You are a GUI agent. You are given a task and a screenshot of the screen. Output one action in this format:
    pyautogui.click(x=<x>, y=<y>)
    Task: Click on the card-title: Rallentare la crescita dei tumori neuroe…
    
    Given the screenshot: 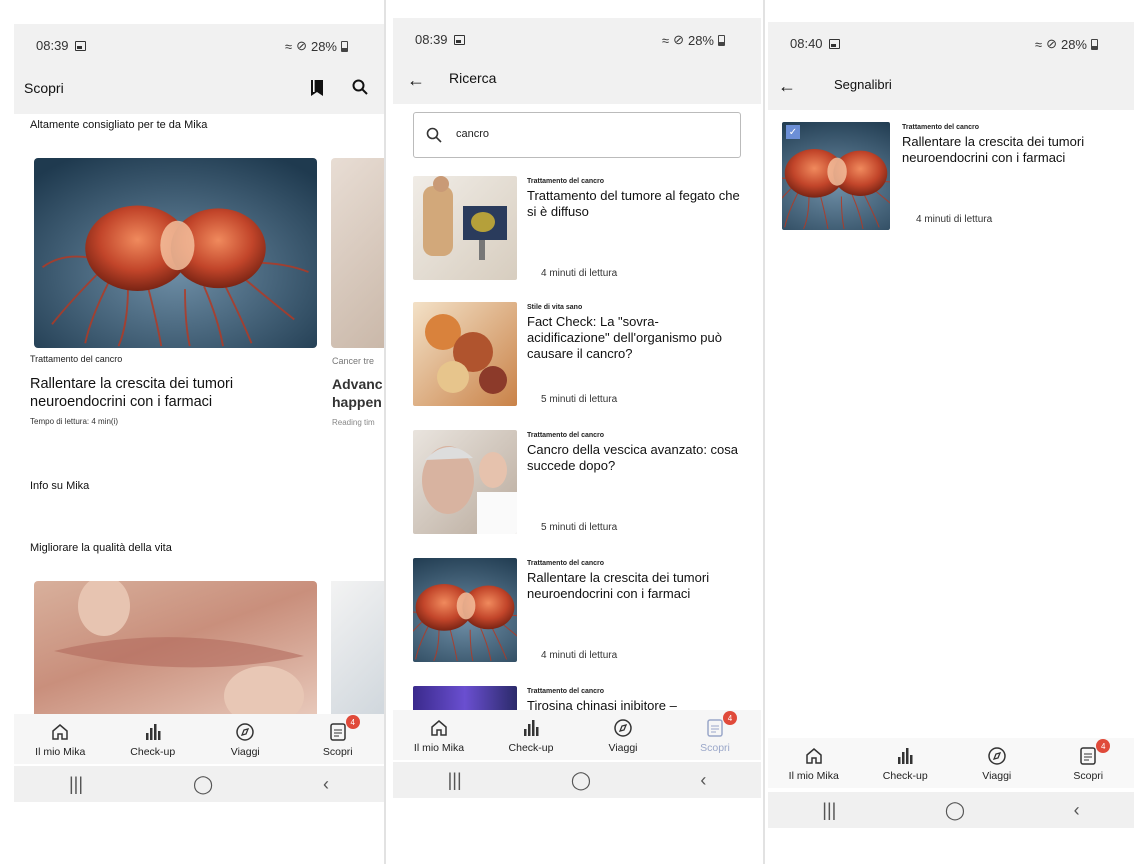 What is the action you would take?
    pyautogui.click(x=132, y=393)
    